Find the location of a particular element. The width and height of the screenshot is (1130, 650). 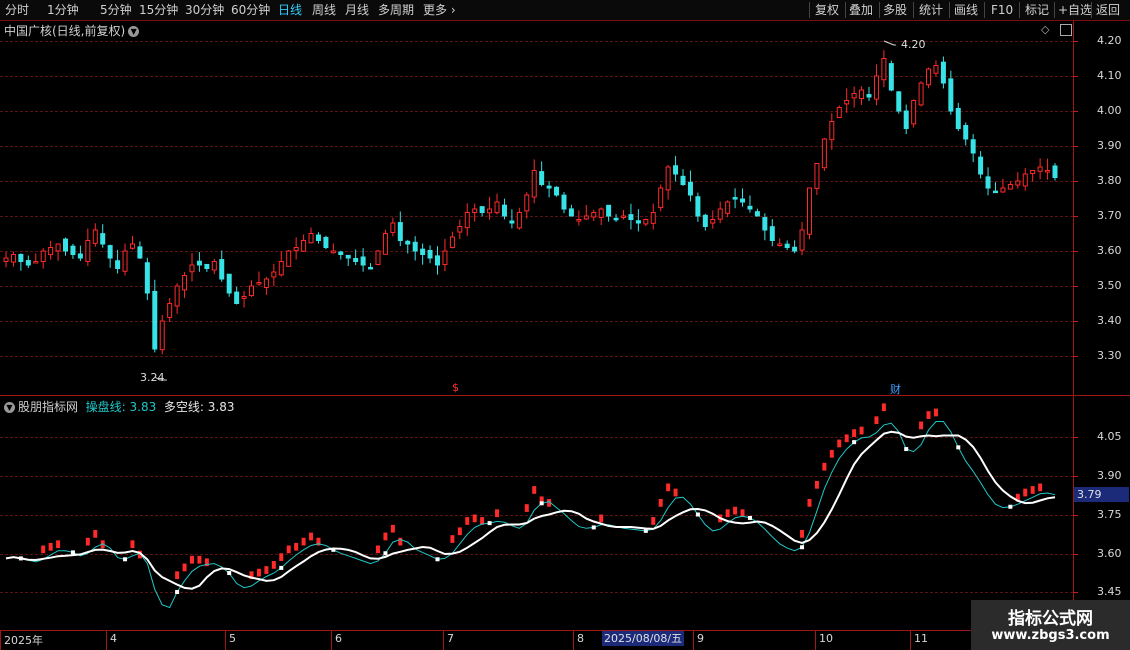

x-label: 9 is located at coordinates (700, 638).